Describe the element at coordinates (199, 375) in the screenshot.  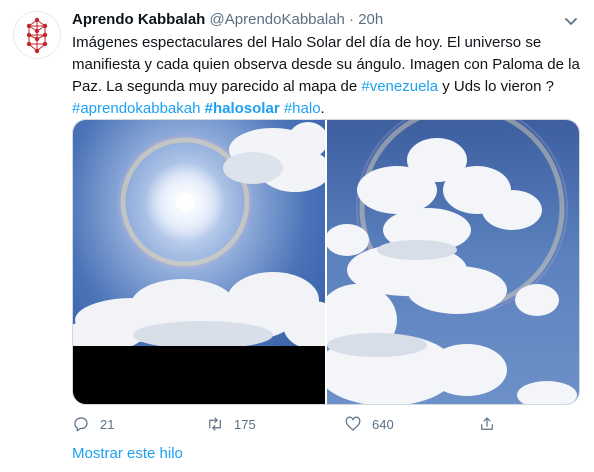
I see `black-bar` at that location.